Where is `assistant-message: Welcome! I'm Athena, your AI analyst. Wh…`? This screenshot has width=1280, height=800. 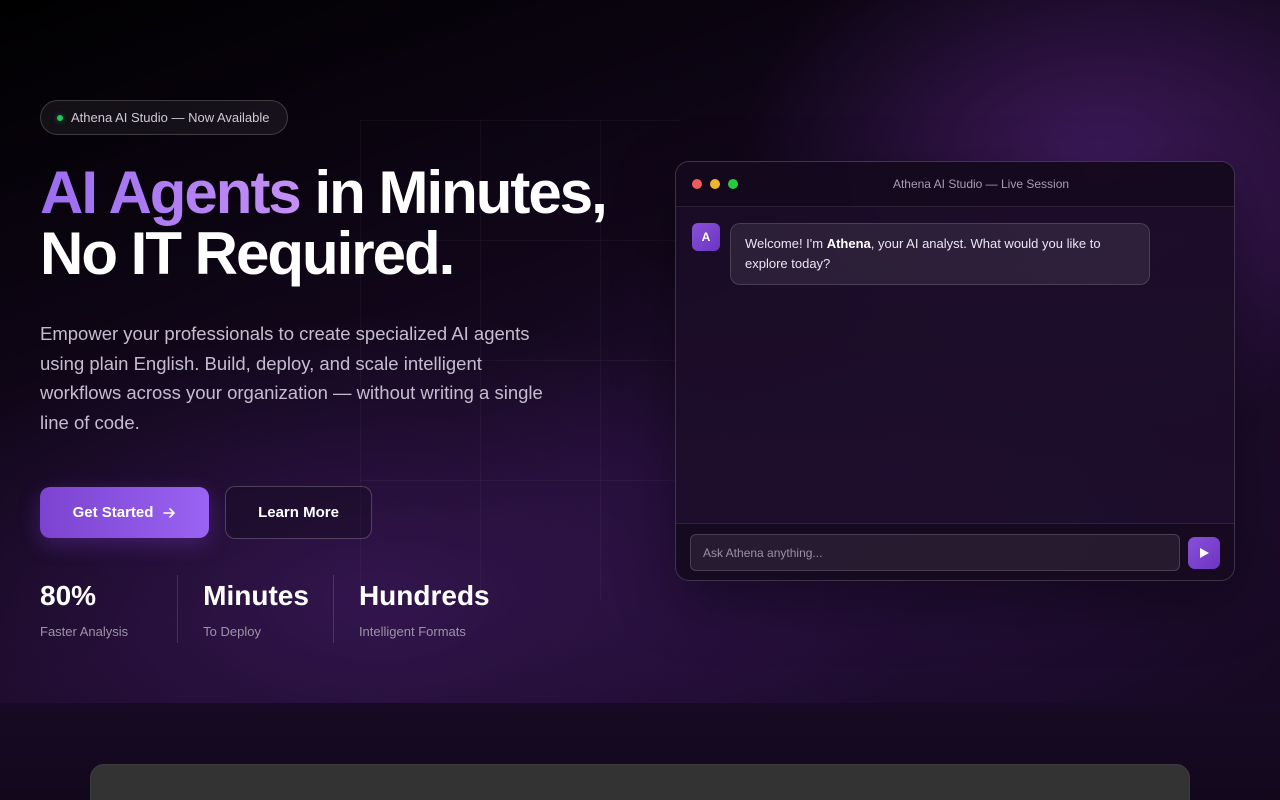
assistant-message: Welcome! I'm Athena, your AI analyst. Wh… is located at coordinates (940, 254).